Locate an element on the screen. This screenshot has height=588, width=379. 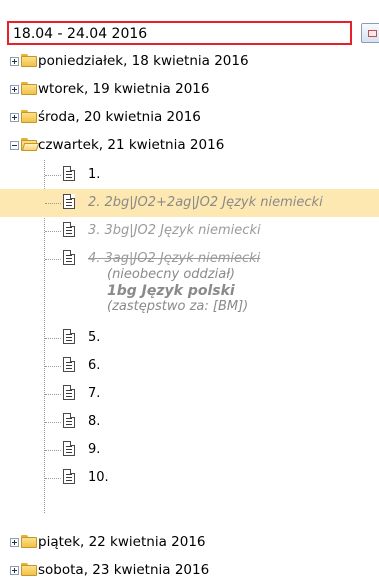
lesson-item: 10. is located at coordinates (189, 478).